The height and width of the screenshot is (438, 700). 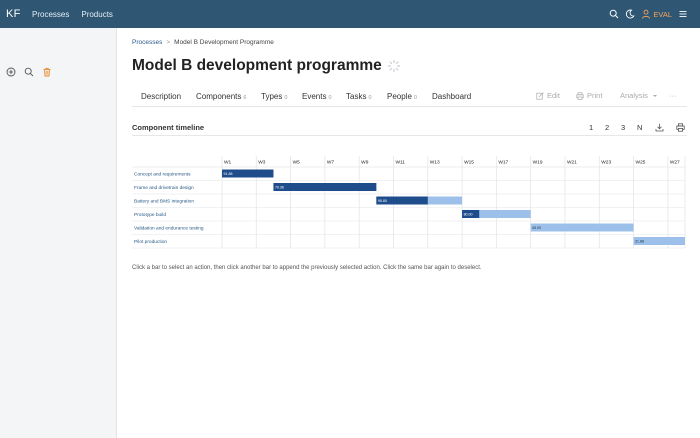 I want to click on tab-components: Components 6, so click(x=221, y=96).